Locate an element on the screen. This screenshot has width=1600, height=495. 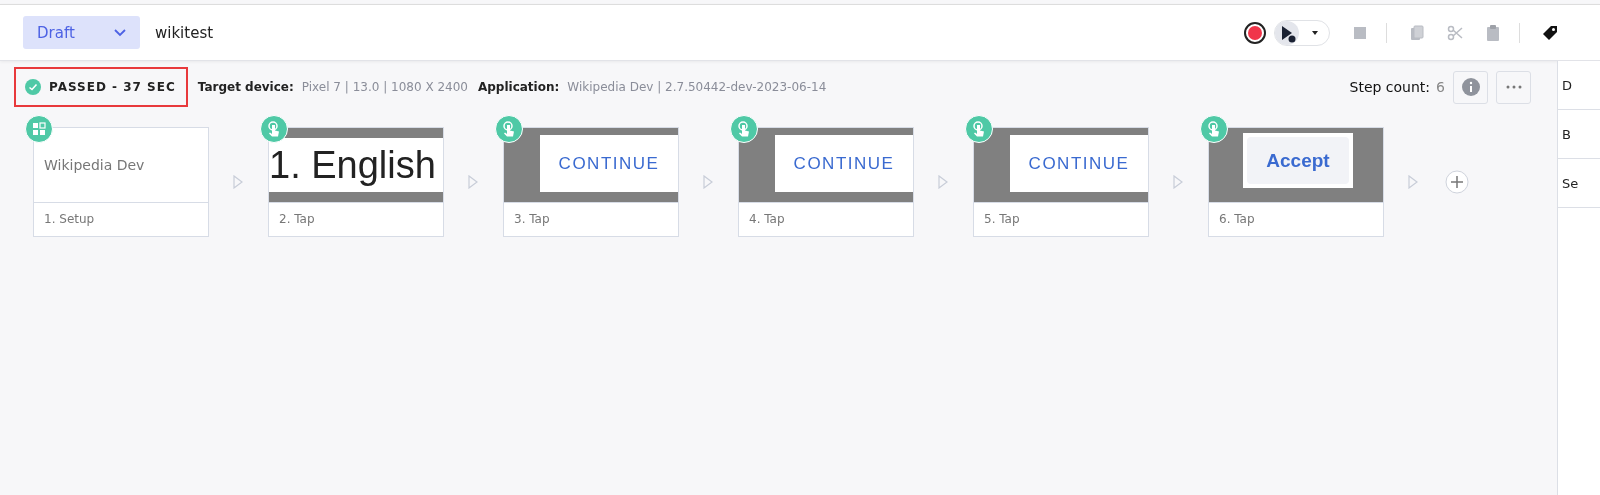
step-card: CONTINUE 5. Tap is located at coordinates (1061, 182).